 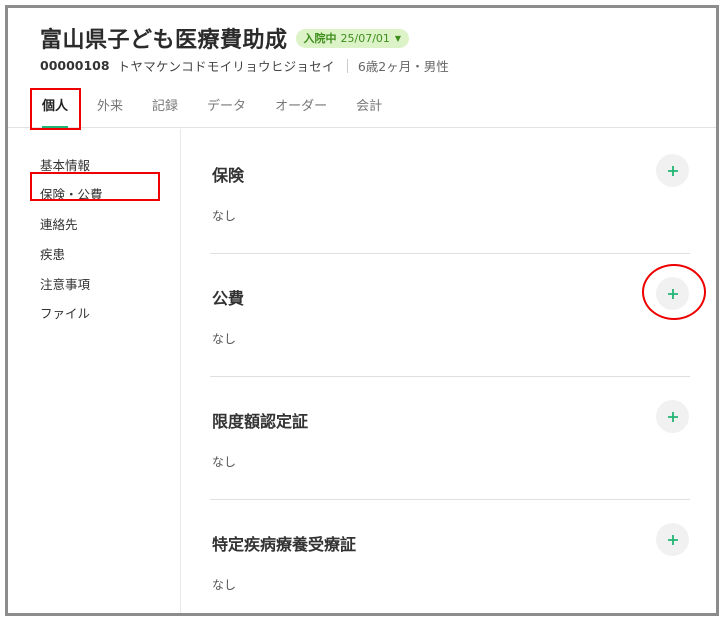 I want to click on tab-billing: 会計, so click(x=369, y=109).